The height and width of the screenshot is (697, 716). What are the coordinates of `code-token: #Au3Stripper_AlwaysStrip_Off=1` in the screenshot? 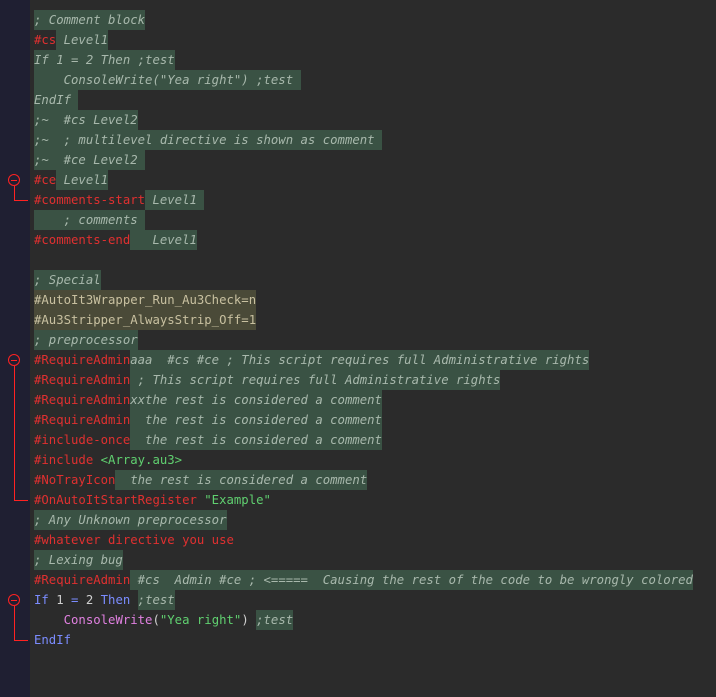 It's located at (145, 320).